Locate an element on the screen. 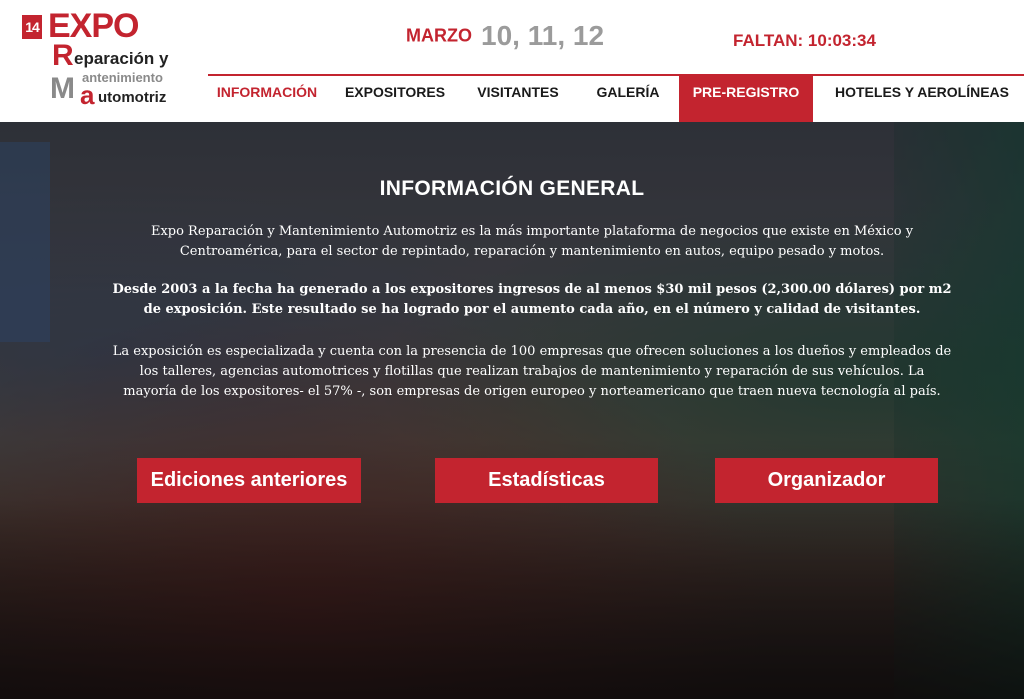 This screenshot has width=1024, height=699. logo-letter-m: M is located at coordinates (62, 88).